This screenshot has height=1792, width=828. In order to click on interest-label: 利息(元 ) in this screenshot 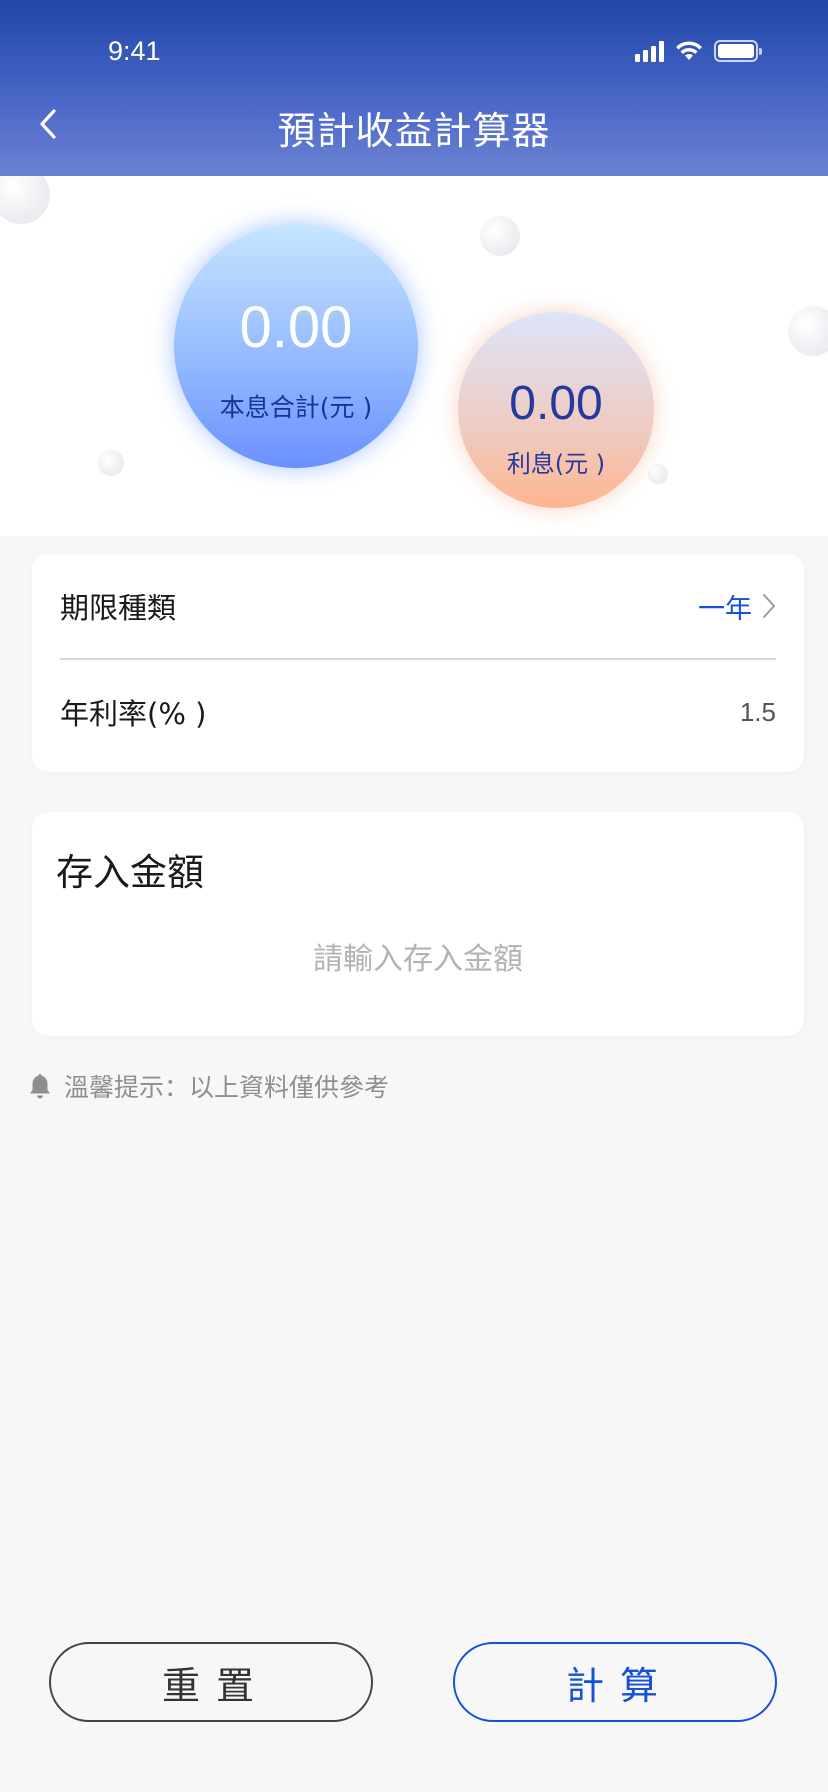, I will do `click(556, 464)`.